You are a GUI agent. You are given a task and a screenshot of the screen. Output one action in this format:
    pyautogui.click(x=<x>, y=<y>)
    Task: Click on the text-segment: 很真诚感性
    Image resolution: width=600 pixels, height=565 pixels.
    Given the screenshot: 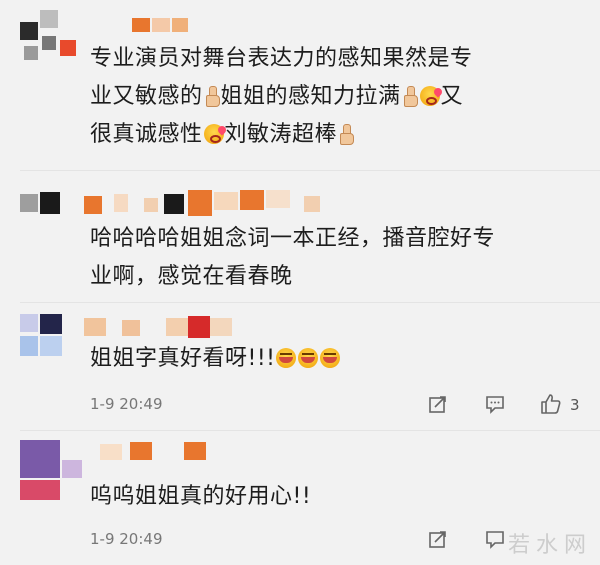 What is the action you would take?
    pyautogui.click(x=146, y=134)
    